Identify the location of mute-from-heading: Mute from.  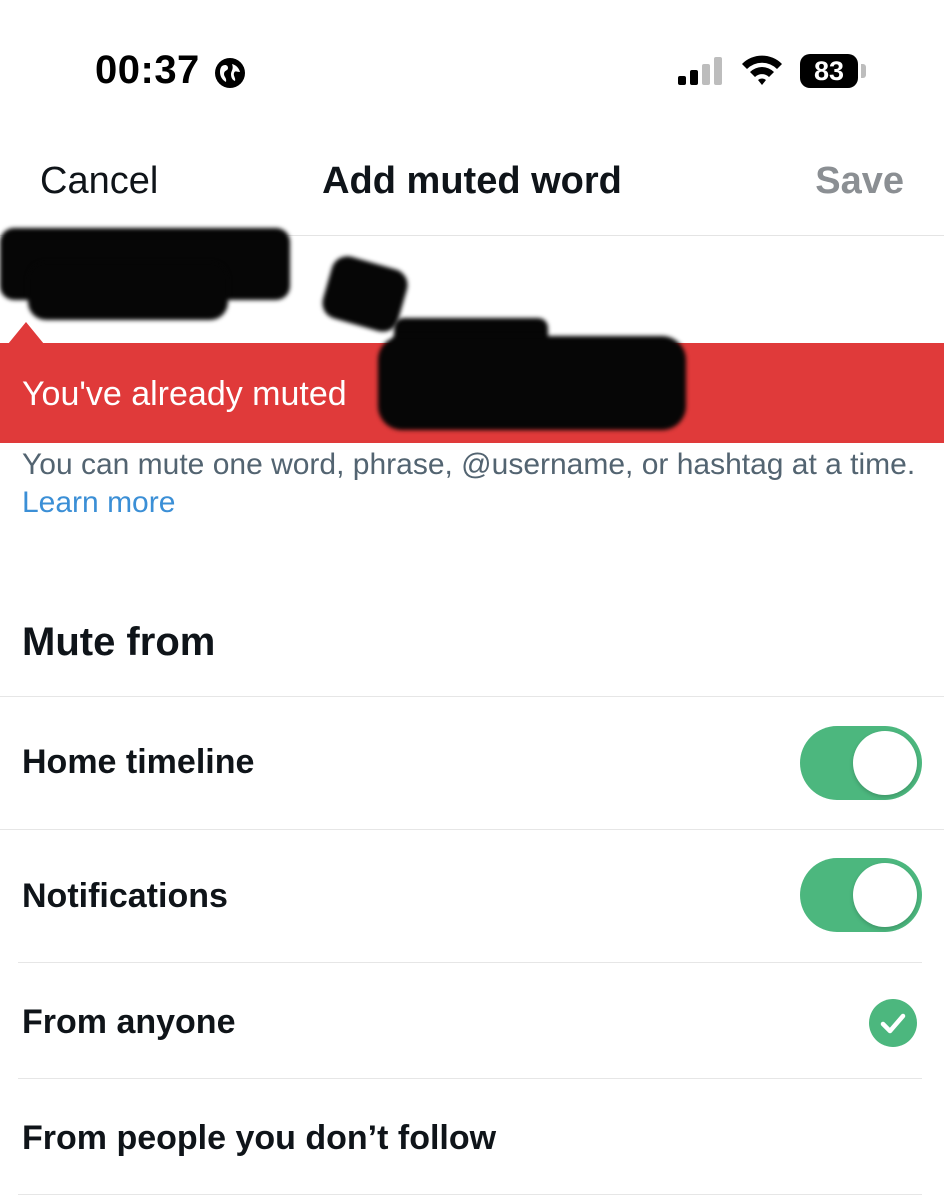
(119, 642).